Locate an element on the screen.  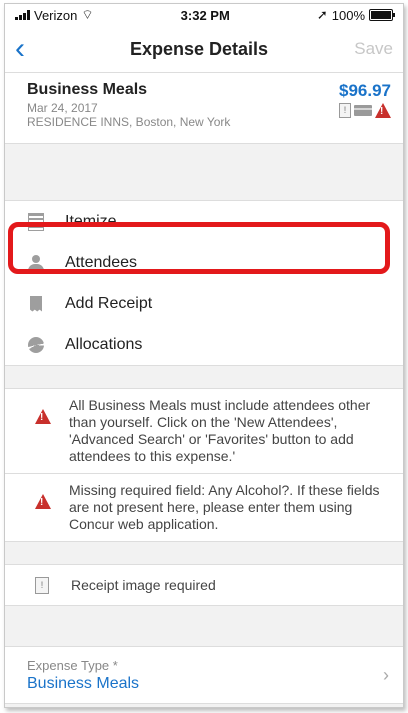
battery-label: 100% is located at coordinates (348, 15).